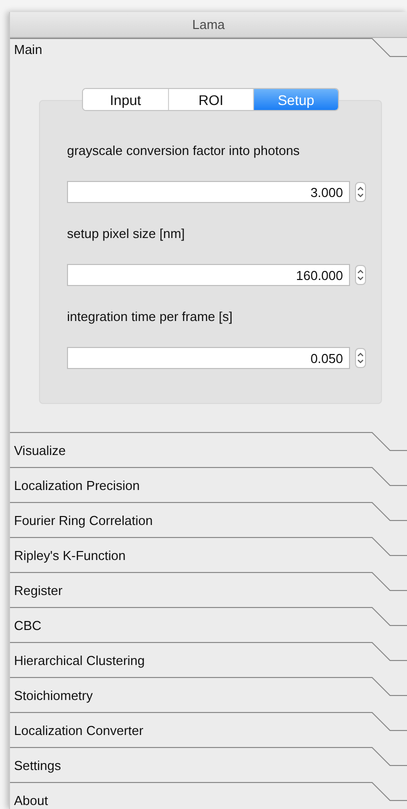 The image size is (407, 809). Describe the element at coordinates (208, 519) in the screenshot. I see `section-header: Fourier Ring Correlation` at that location.